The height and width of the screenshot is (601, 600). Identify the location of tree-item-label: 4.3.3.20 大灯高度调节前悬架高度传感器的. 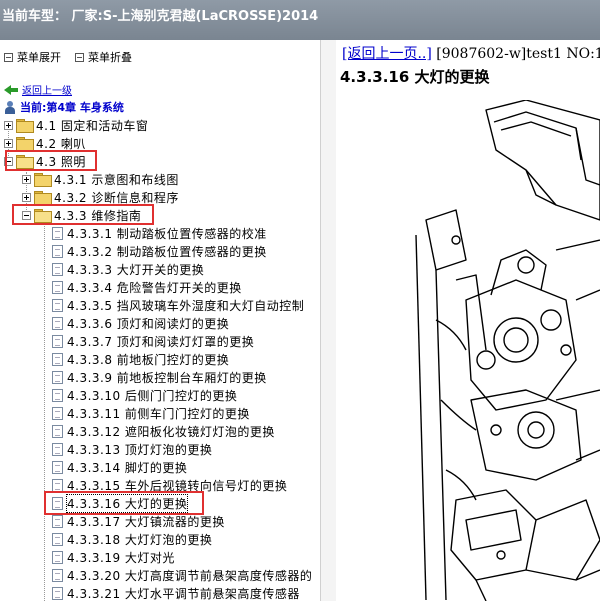
(190, 575).